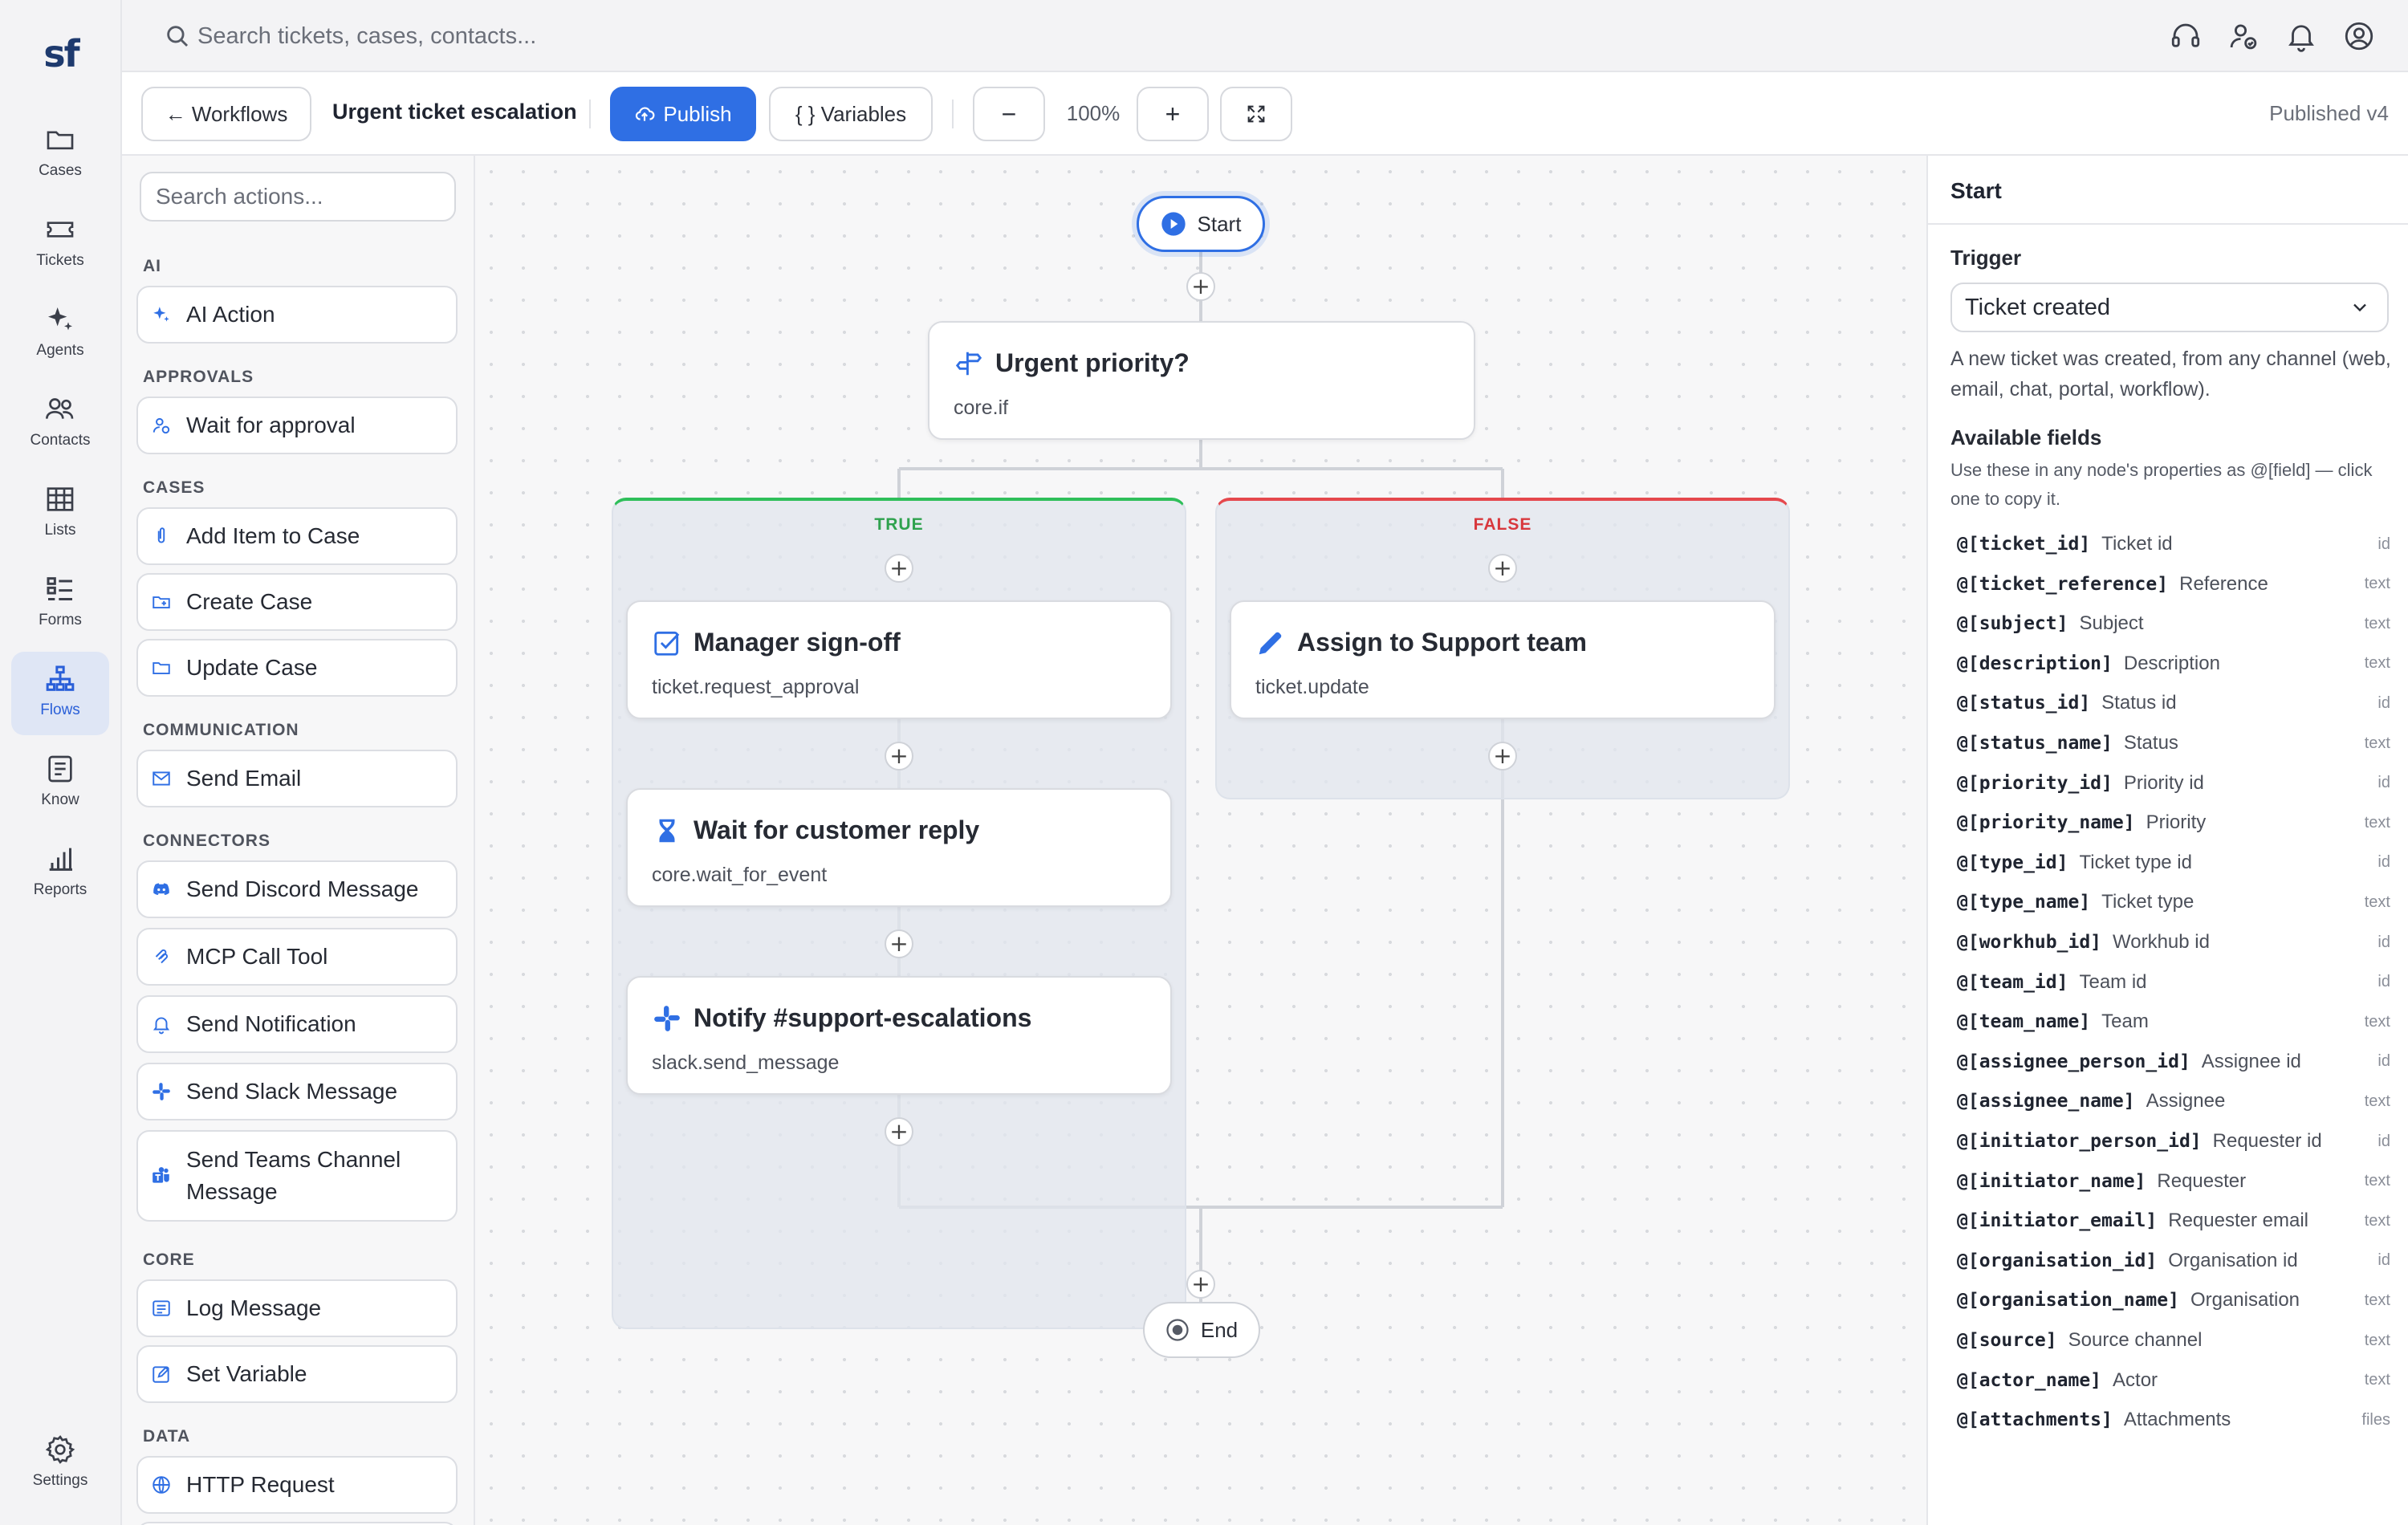 Image resolution: width=2408 pixels, height=1525 pixels. Describe the element at coordinates (2173, 1062) in the screenshot. I see `field-row: @[assignee_person_id] Assignee id id` at that location.